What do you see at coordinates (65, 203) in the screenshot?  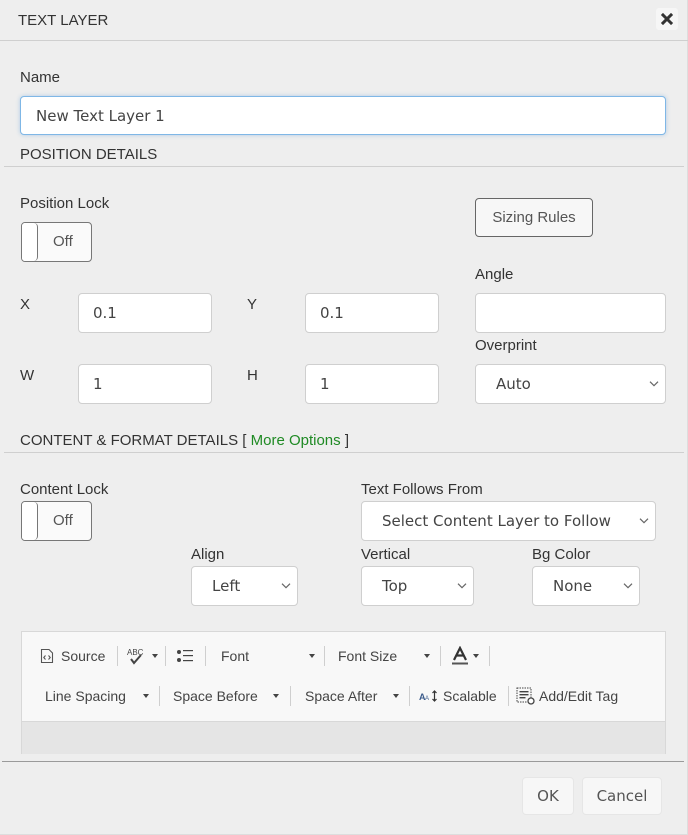 I see `position-lock-label: Position Lock` at bounding box center [65, 203].